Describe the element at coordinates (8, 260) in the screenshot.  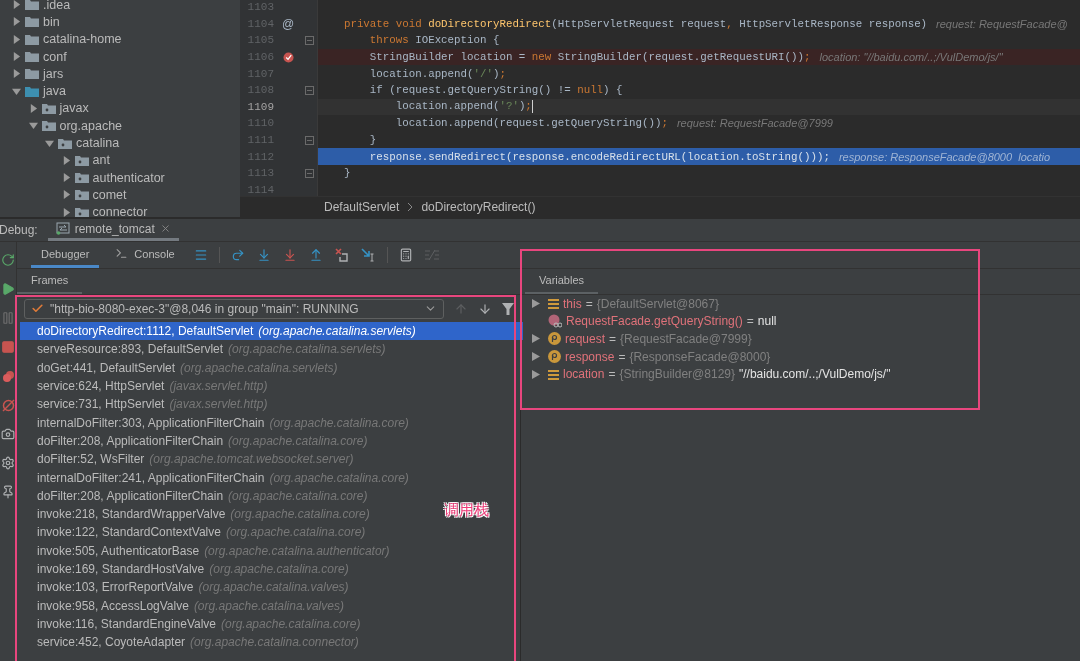
I see `rerun-icon` at that location.